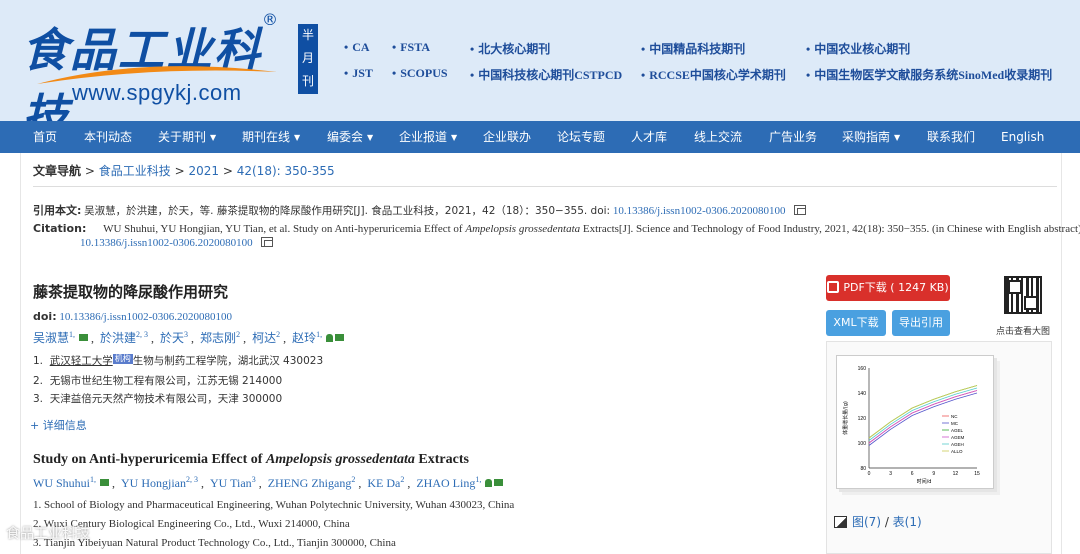 The height and width of the screenshot is (554, 1080). I want to click on nav-item-online: 期刊在线 ▼, so click(271, 137).